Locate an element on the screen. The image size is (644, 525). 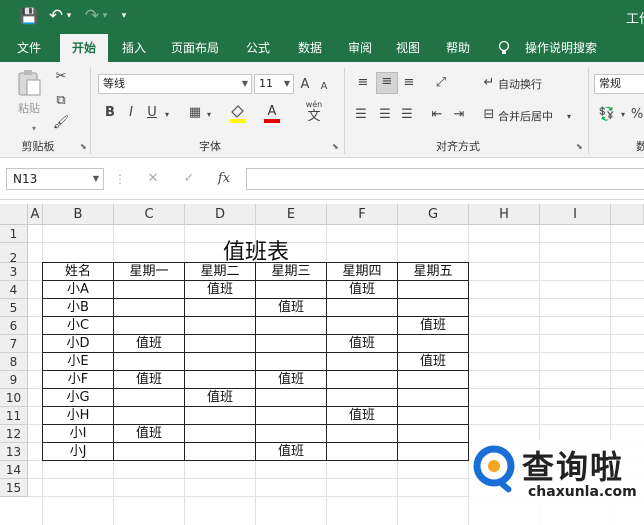
column-header-f: F is located at coordinates (362, 214).